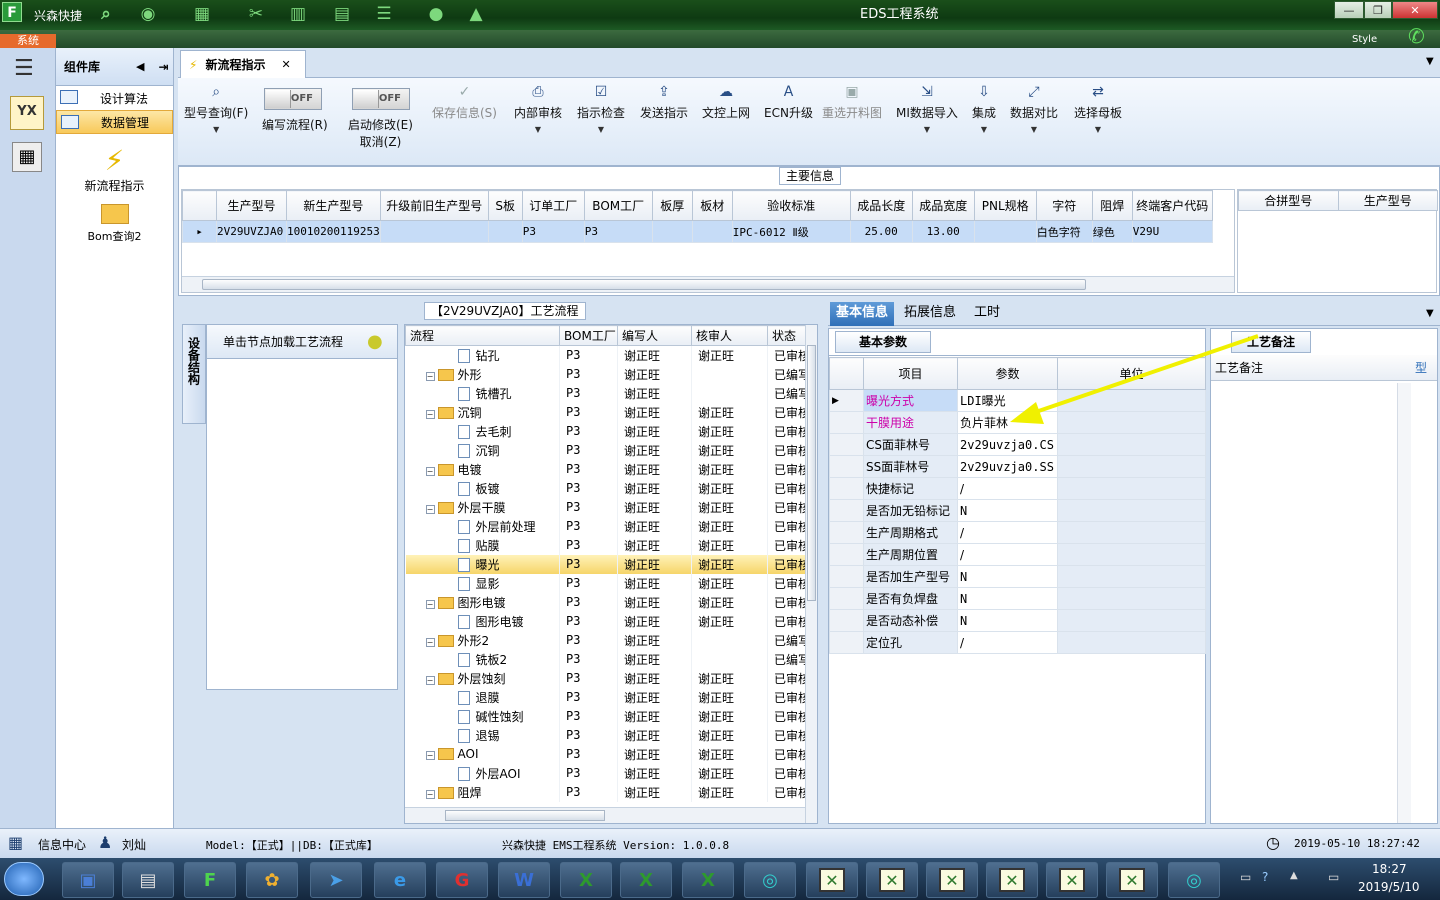 This screenshot has width=1440, height=900. Describe the element at coordinates (114, 98) in the screenshot. I see `nav-item-design-algo: 设计算法` at that location.